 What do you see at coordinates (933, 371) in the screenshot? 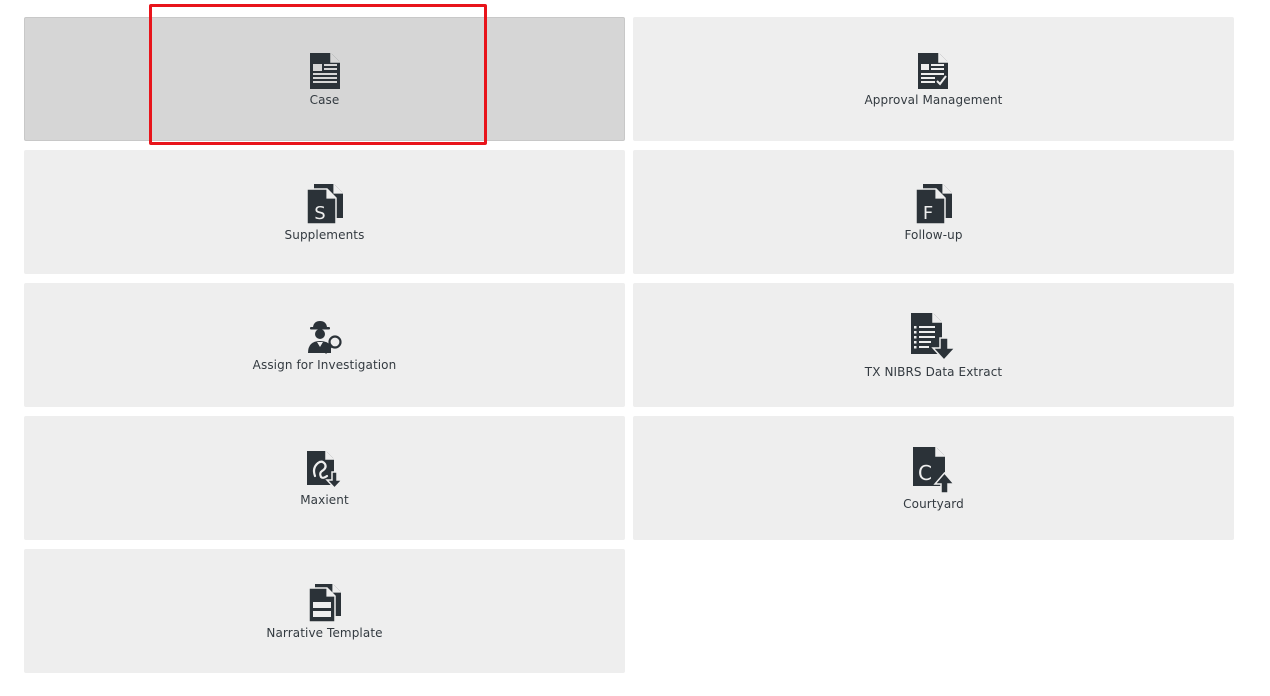
I see `tx-nibrs-data-extract-label: TX NIBRS Data Extract` at bounding box center [933, 371].